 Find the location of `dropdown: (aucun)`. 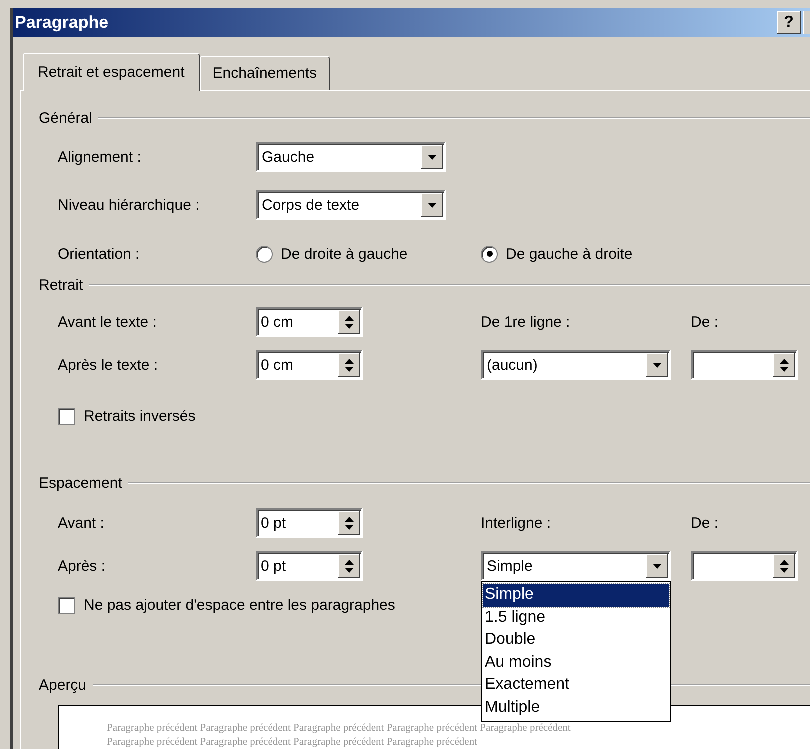

dropdown: (aucun) is located at coordinates (576, 365).